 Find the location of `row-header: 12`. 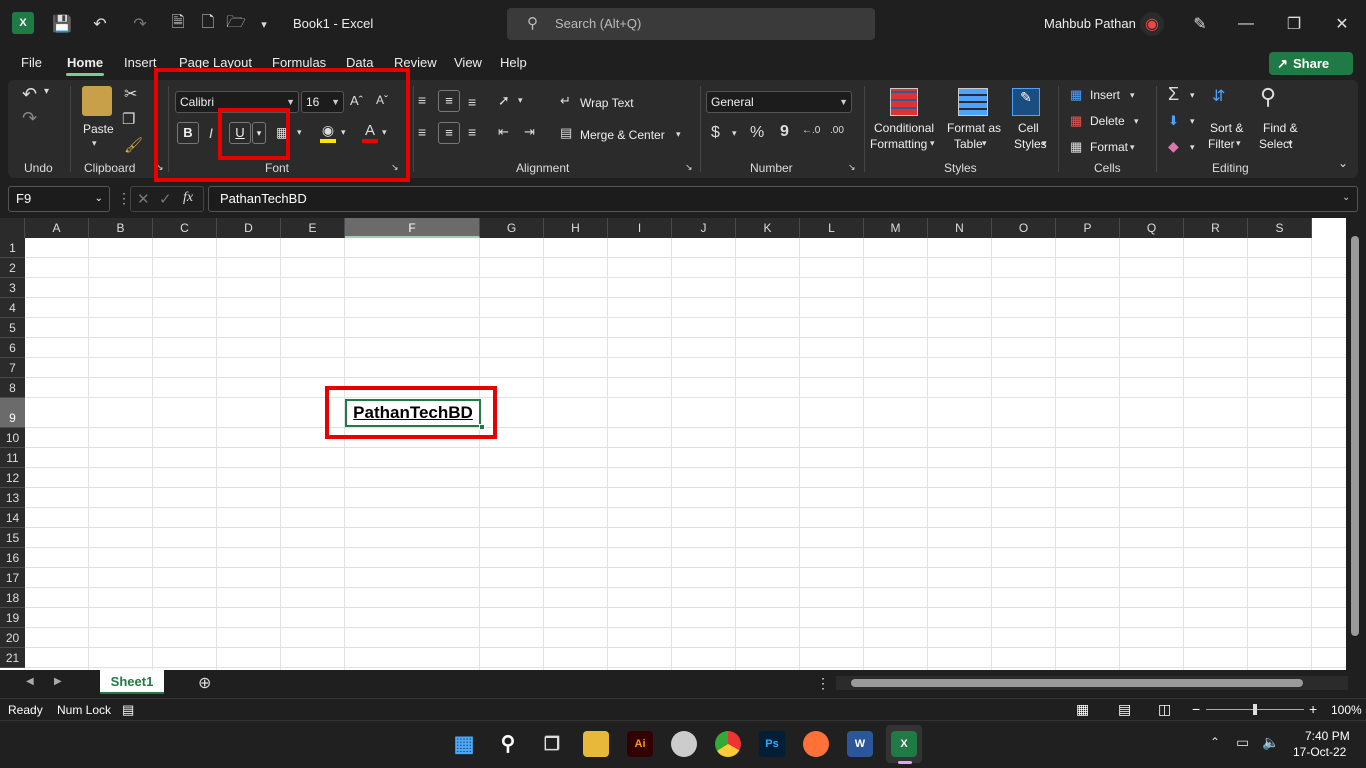

row-header: 12 is located at coordinates (12, 478).